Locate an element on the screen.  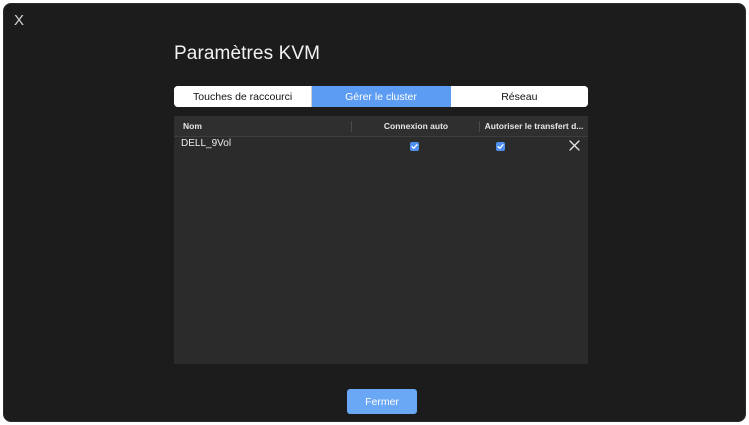
column-header-connexion-auto: Connexion auto is located at coordinates (416, 126).